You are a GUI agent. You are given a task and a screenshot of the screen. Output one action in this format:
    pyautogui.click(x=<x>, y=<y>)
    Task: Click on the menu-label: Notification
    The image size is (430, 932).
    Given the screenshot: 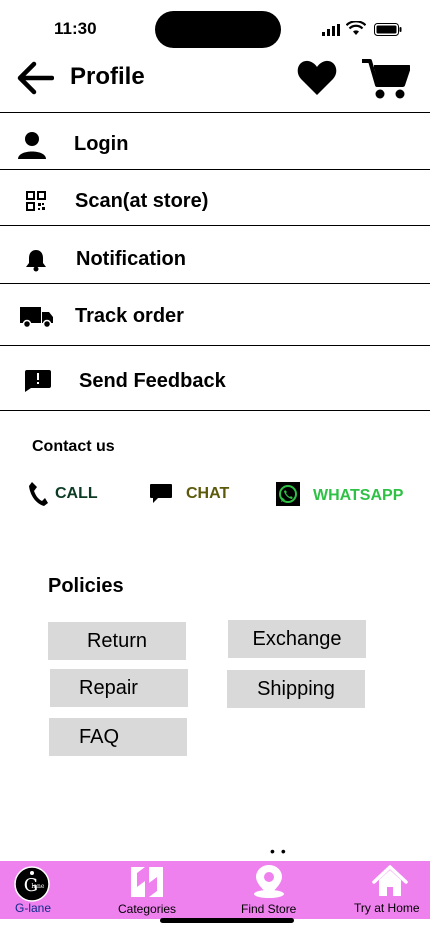 What is the action you would take?
    pyautogui.click(x=131, y=259)
    